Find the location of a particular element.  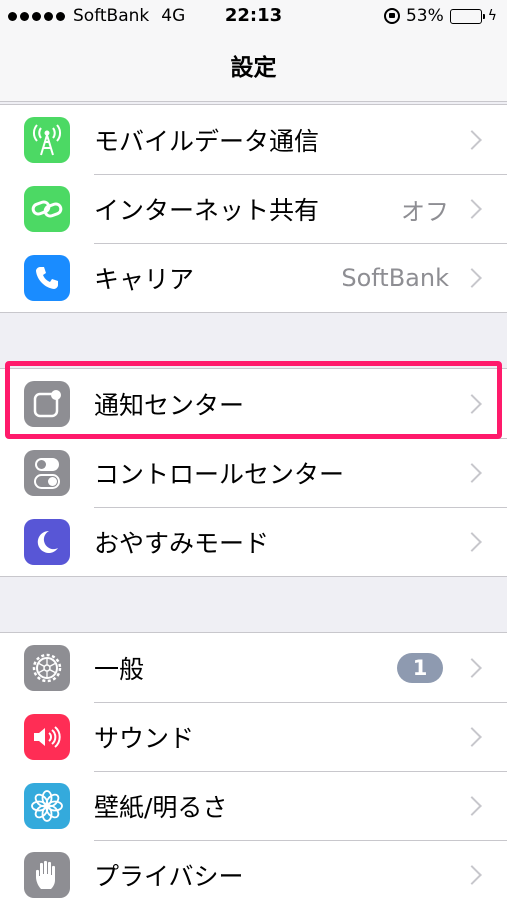

settings-row-label: モバイルデータ通信 is located at coordinates (207, 141).